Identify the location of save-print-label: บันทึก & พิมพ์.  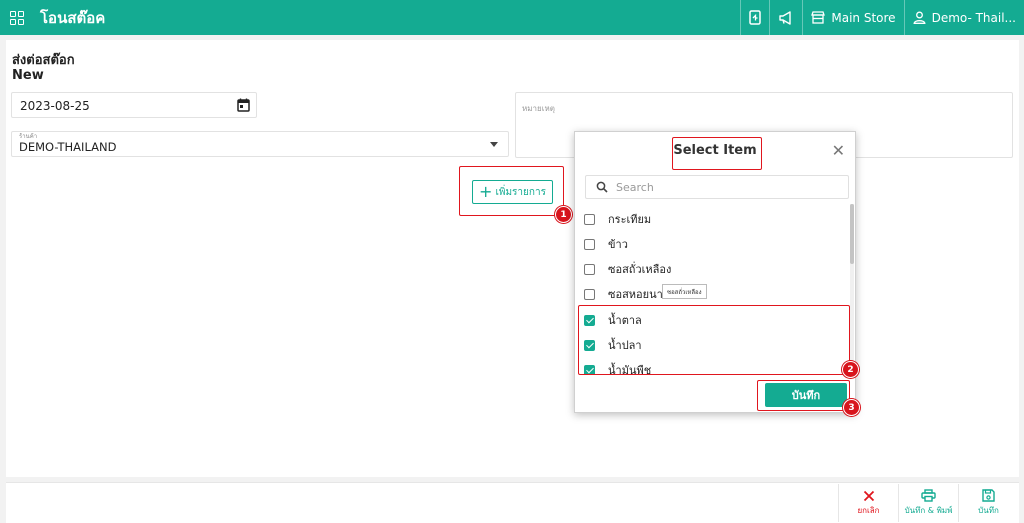
(928, 510).